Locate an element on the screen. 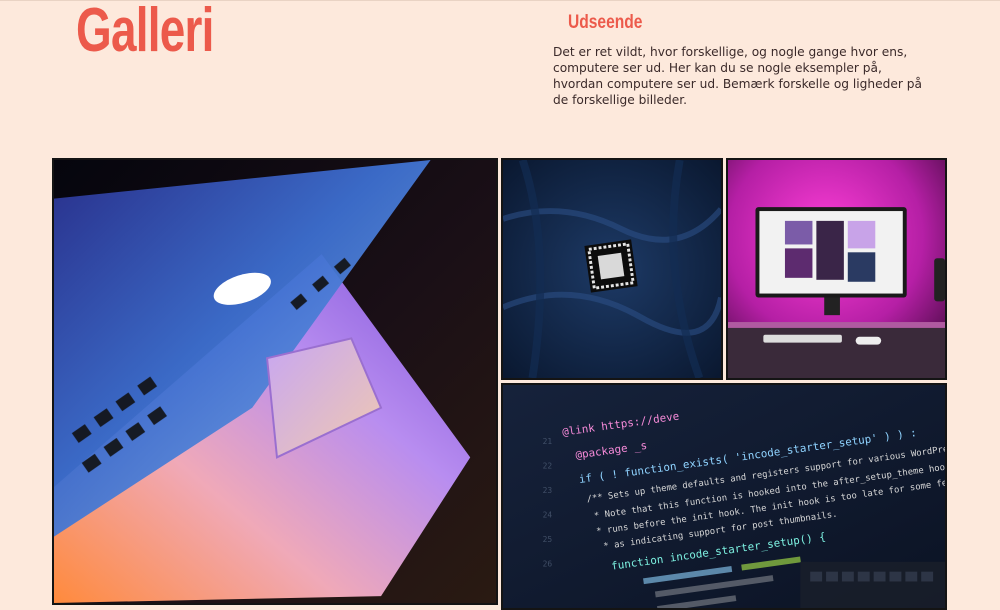 The width and height of the screenshot is (1000, 610). section-heading: Udseende is located at coordinates (605, 22).